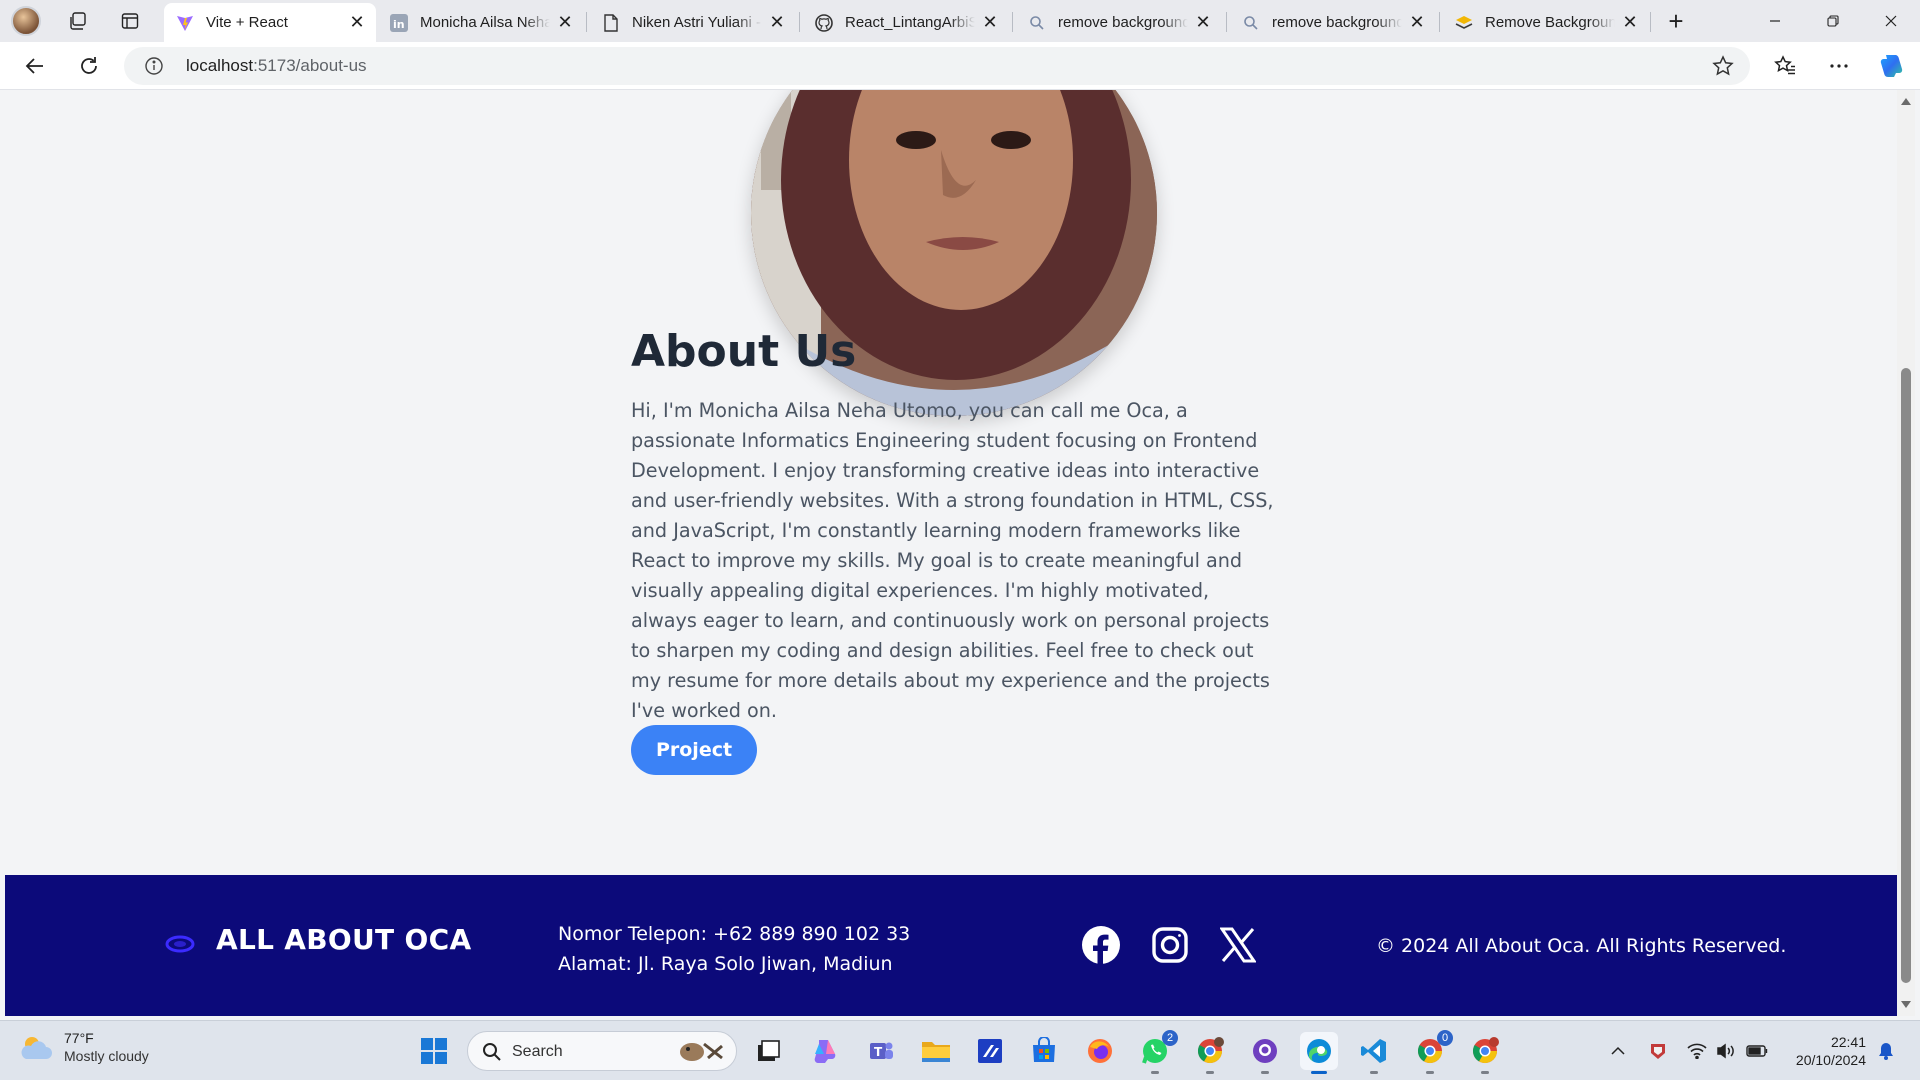  I want to click on tab-removebg: Remove Background ✕, so click(1546, 22).